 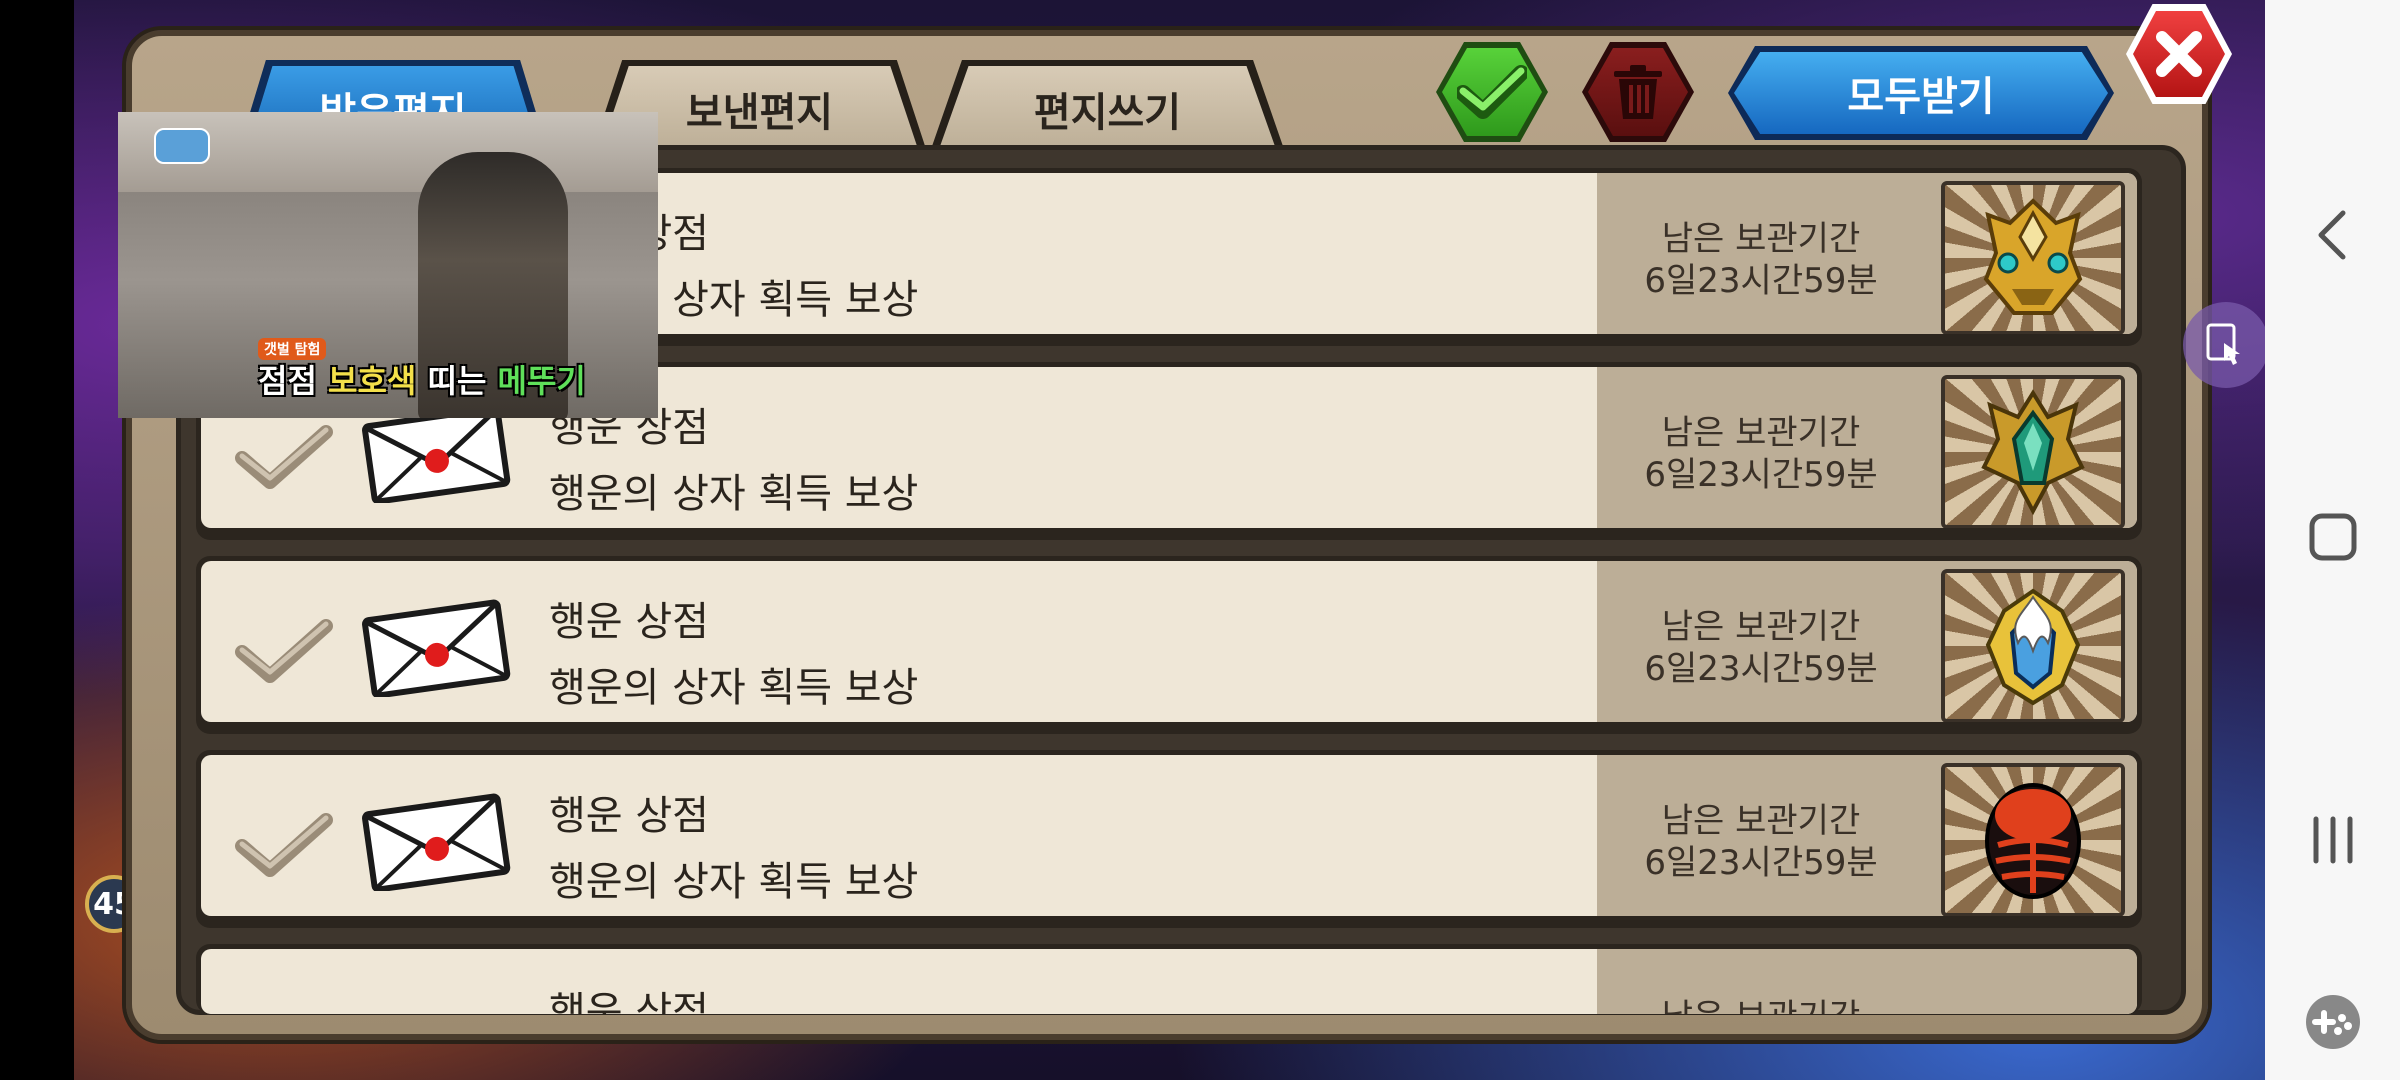 I want to click on left-letterbox, so click(x=37, y=540).